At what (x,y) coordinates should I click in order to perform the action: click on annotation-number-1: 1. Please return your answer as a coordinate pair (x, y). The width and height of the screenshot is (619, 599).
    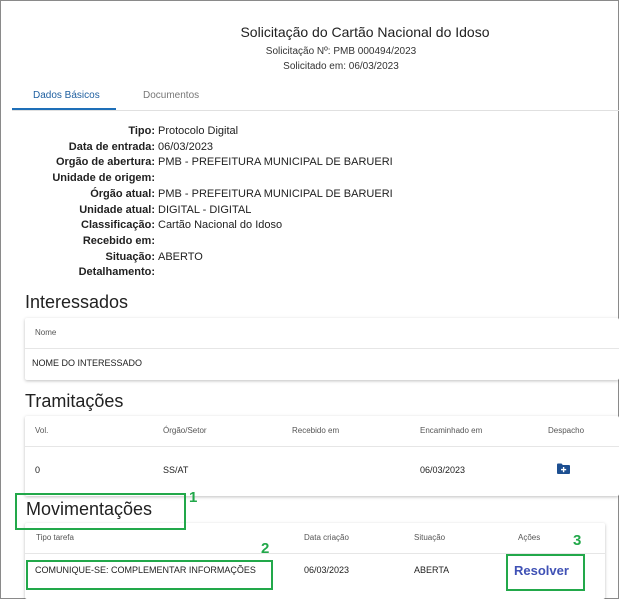
    Looking at the image, I should click on (193, 497).